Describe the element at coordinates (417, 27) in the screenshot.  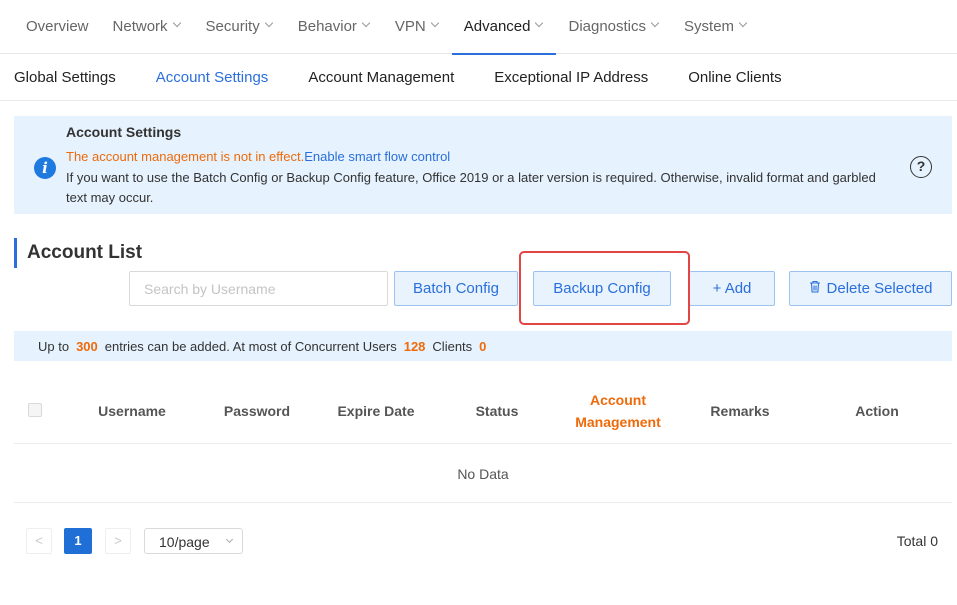
I see `nav-vpn: VPN` at that location.